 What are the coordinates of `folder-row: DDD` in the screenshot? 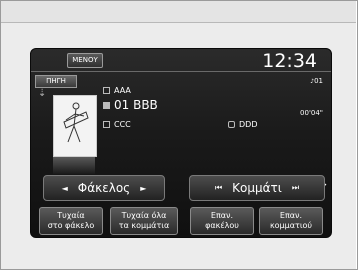 It's located at (242, 124).